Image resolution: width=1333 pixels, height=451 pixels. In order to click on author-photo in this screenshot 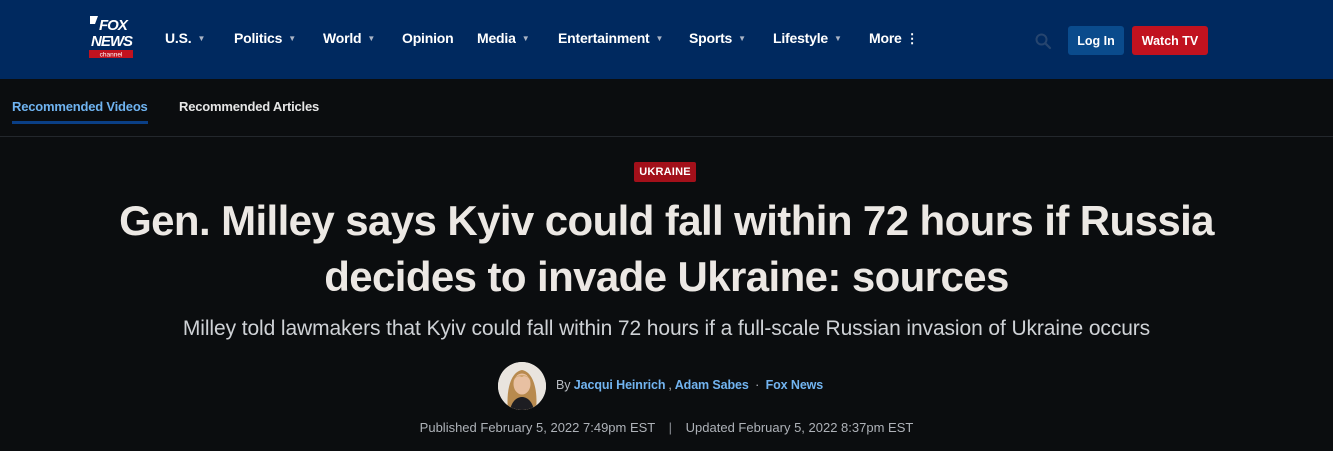, I will do `click(522, 386)`.